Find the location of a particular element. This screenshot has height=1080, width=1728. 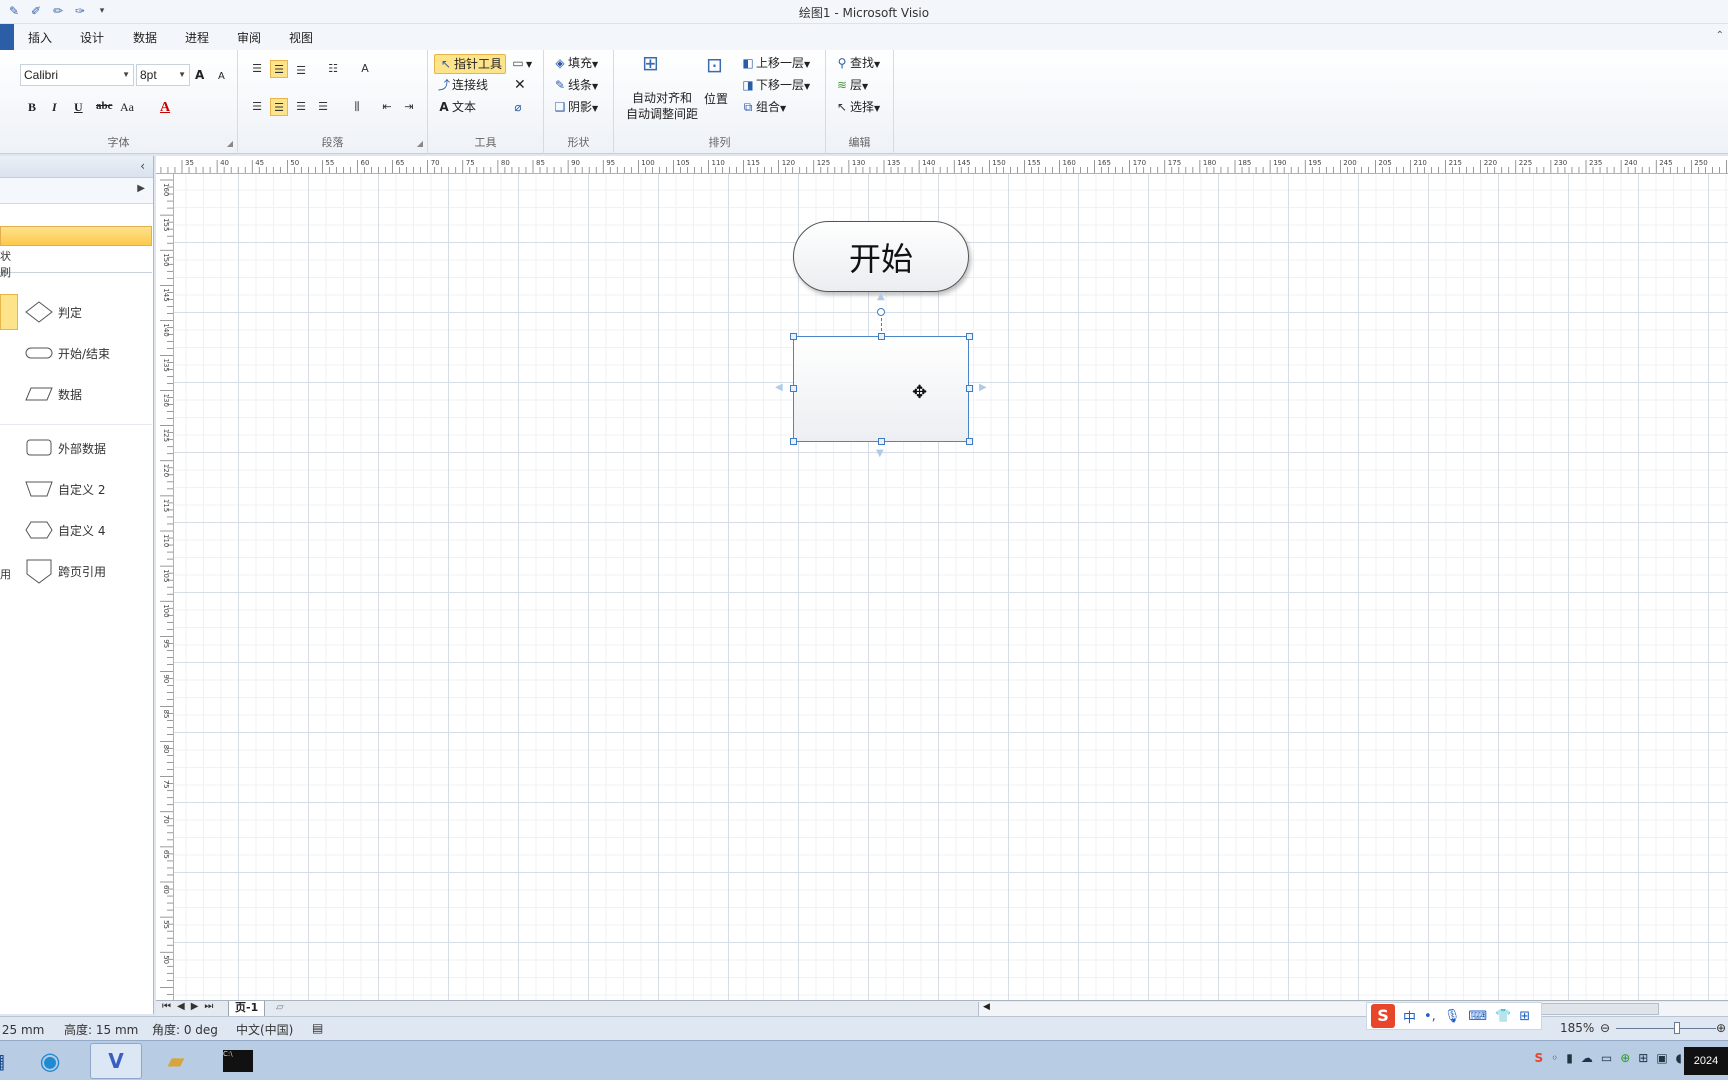

taskbar-explorer: ▰ is located at coordinates (176, 1061).